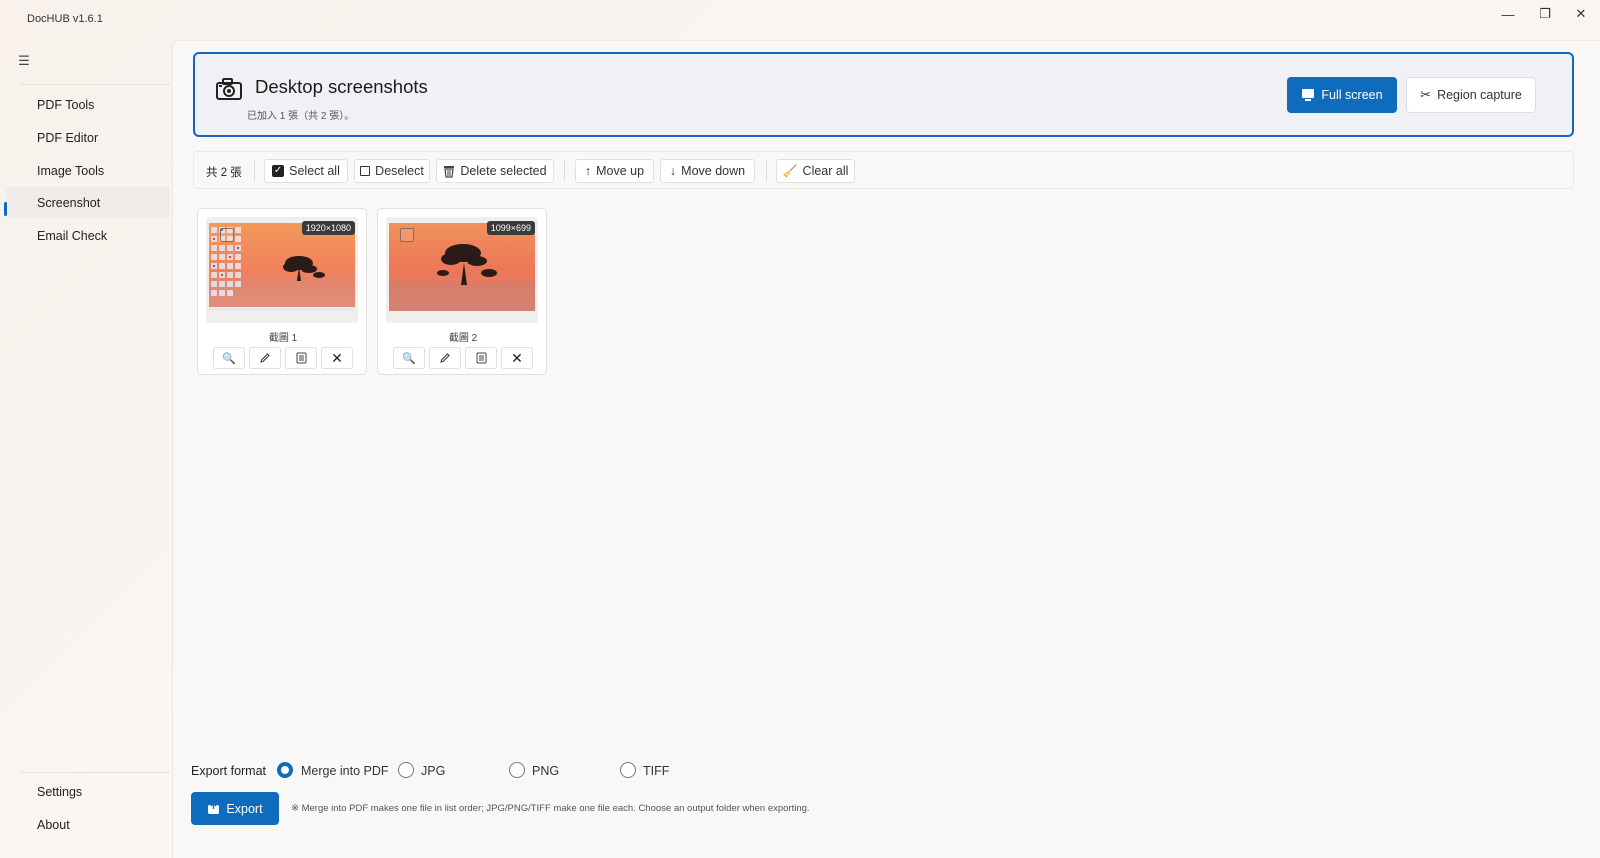 The width and height of the screenshot is (1600, 858). I want to click on move-down-button: ↓ Move down, so click(707, 171).